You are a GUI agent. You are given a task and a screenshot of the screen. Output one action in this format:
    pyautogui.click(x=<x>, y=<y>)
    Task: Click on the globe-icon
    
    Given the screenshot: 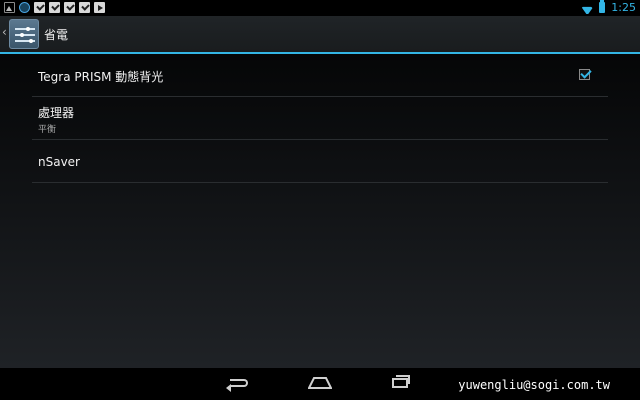 What is the action you would take?
    pyautogui.click(x=24, y=7)
    